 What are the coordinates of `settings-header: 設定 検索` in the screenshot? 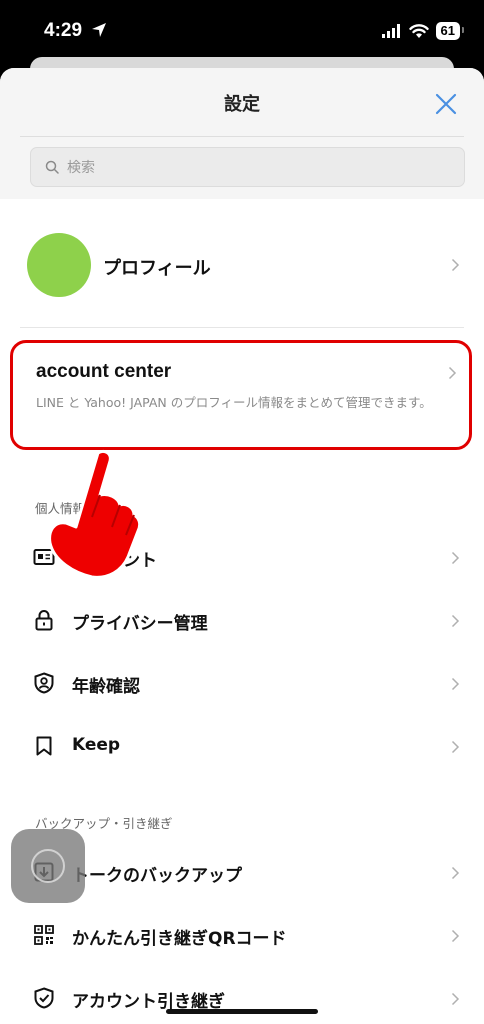 It's located at (242, 133).